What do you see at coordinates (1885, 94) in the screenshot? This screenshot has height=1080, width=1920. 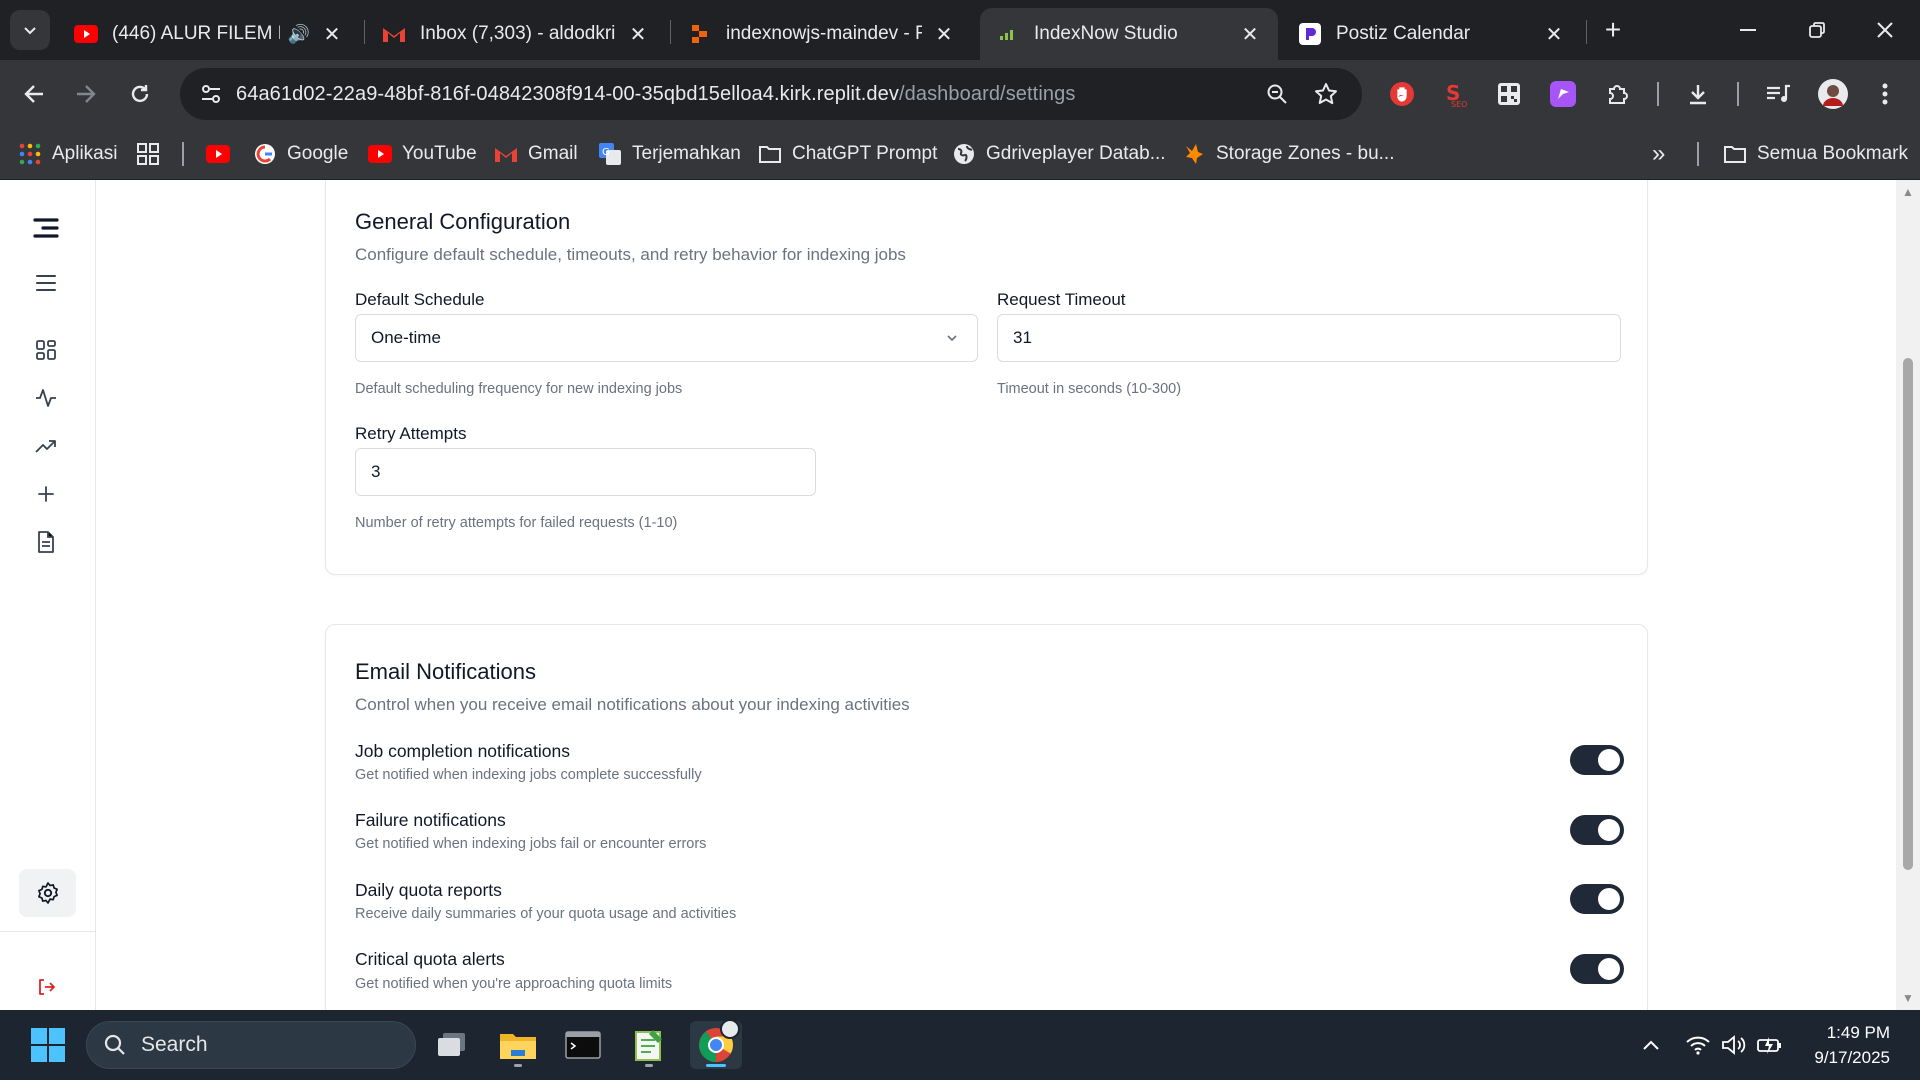 I see `chrome-menu-icon` at bounding box center [1885, 94].